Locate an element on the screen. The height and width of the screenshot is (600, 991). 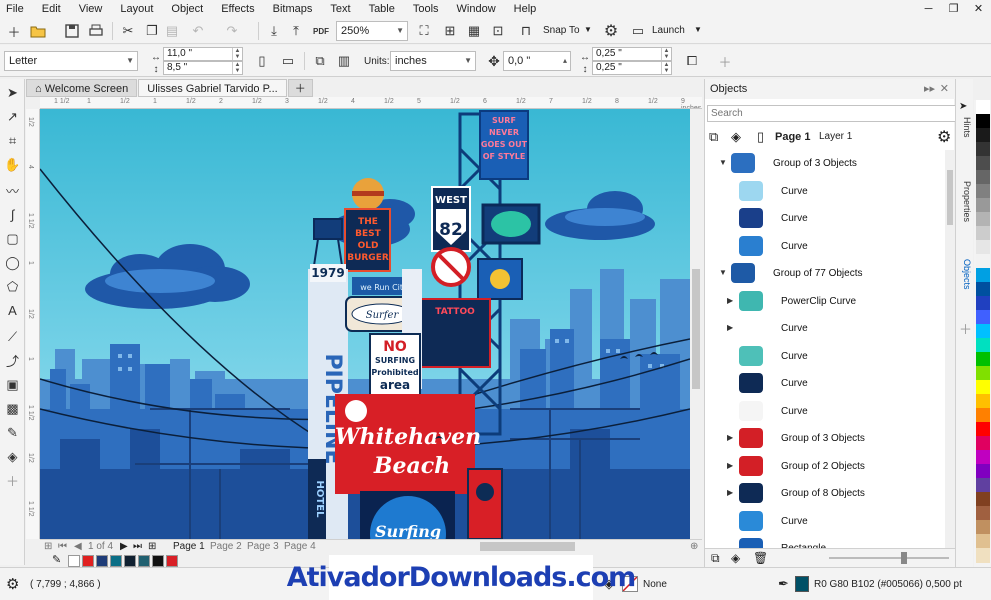
transparency-tool-icon: ▩ is located at coordinates (12, 408).